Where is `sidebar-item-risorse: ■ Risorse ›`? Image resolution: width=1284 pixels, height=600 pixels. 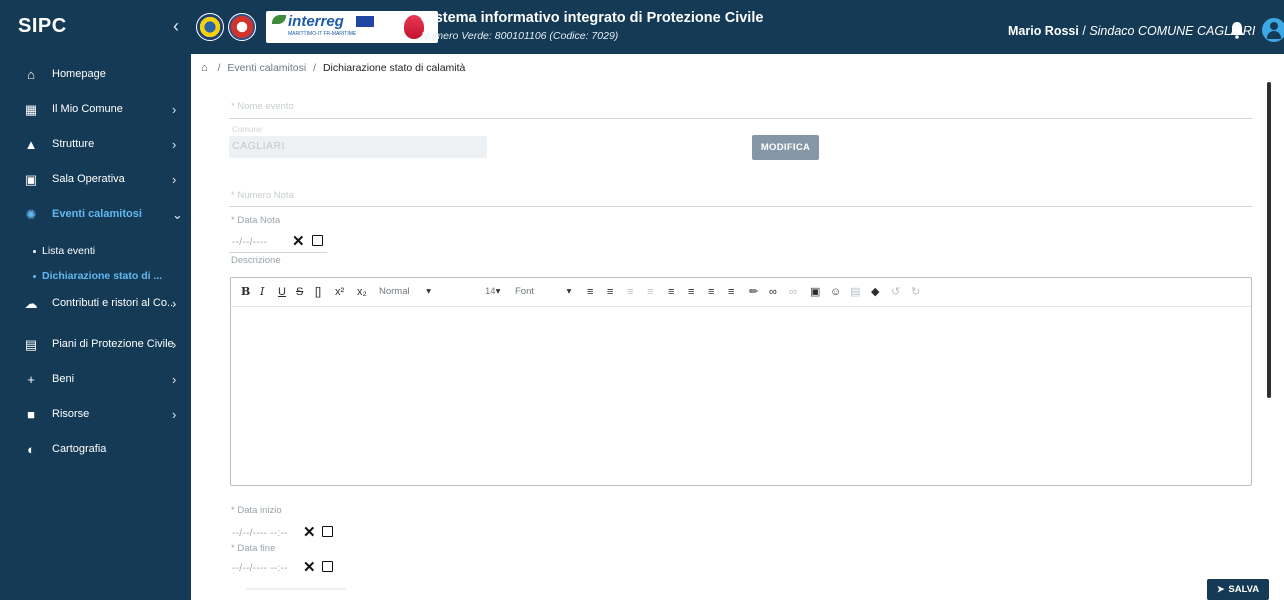
sidebar-item-risorse: ■ Risorse › is located at coordinates (95, 415).